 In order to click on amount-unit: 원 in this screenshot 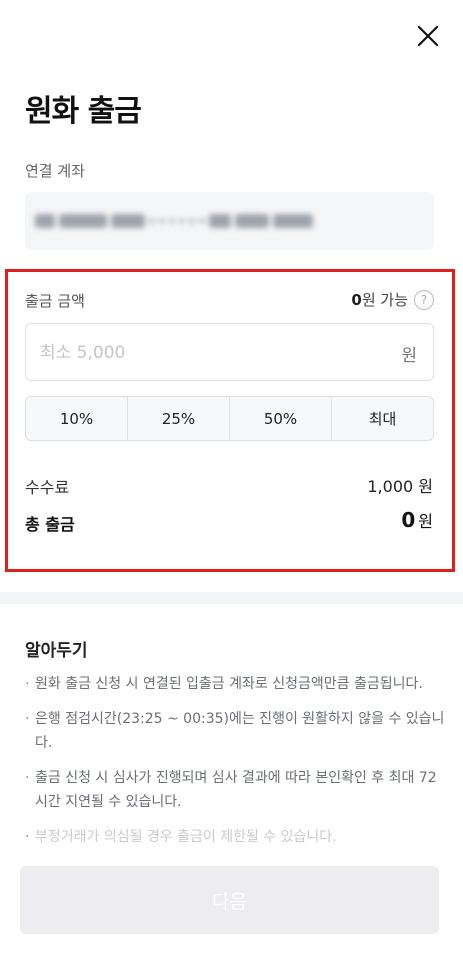, I will do `click(409, 356)`.